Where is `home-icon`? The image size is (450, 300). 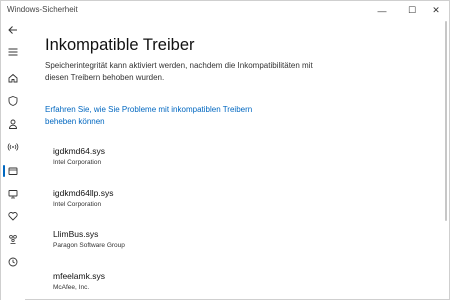 home-icon is located at coordinates (13, 78).